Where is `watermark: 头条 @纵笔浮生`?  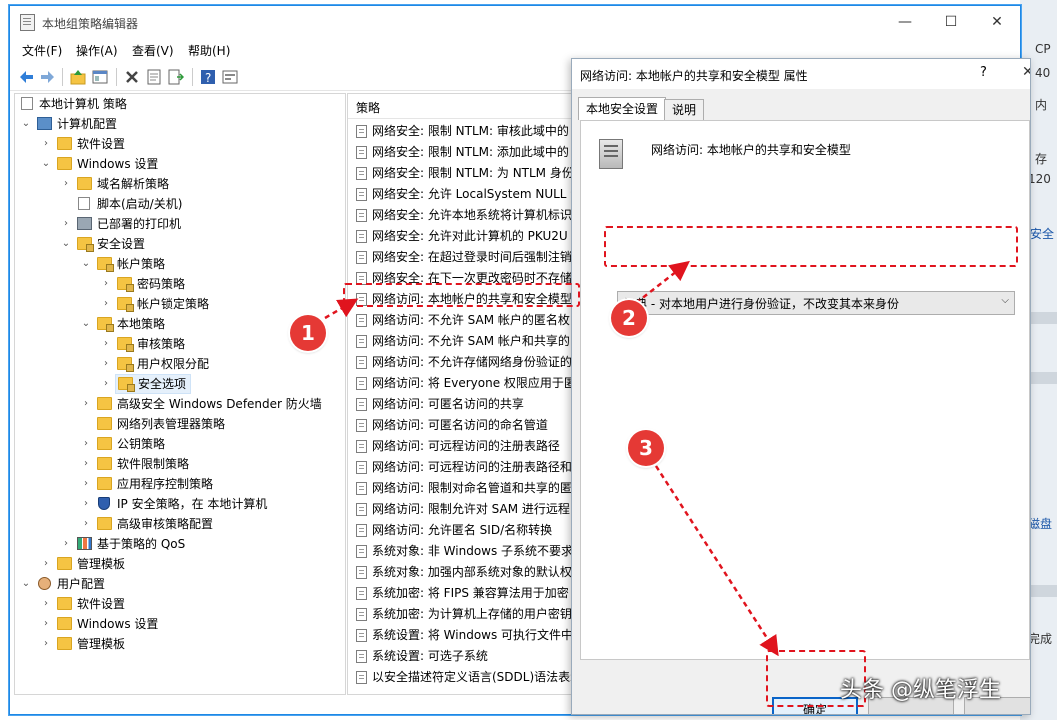
watermark: 头条 @纵笔浮生 is located at coordinates (920, 690).